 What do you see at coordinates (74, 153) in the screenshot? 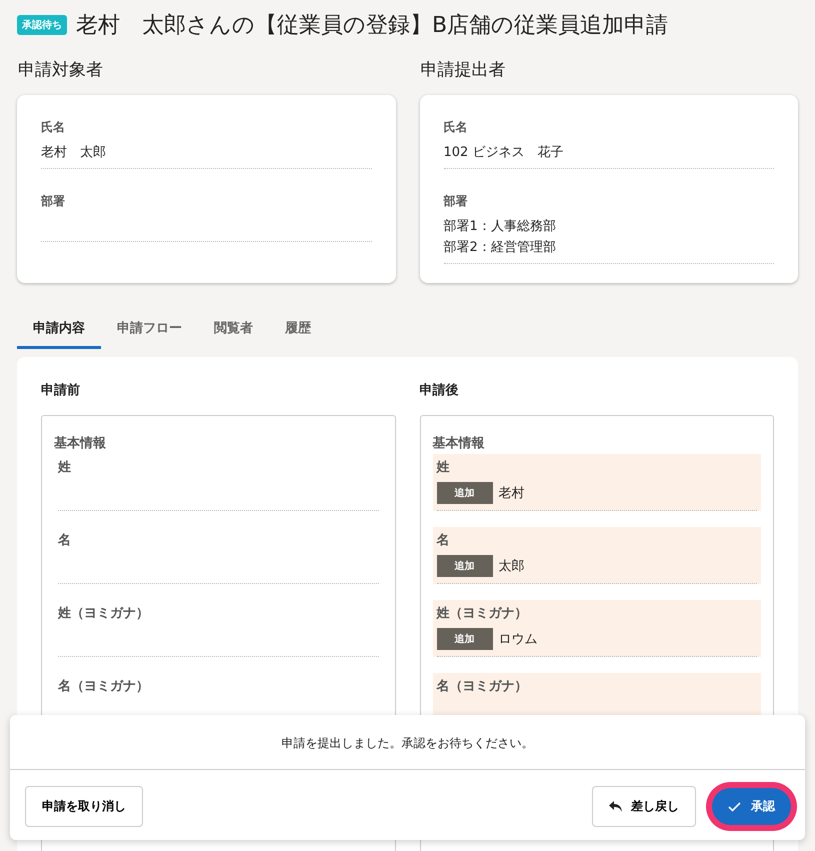
I see `field-value: 老村 太郎` at bounding box center [74, 153].